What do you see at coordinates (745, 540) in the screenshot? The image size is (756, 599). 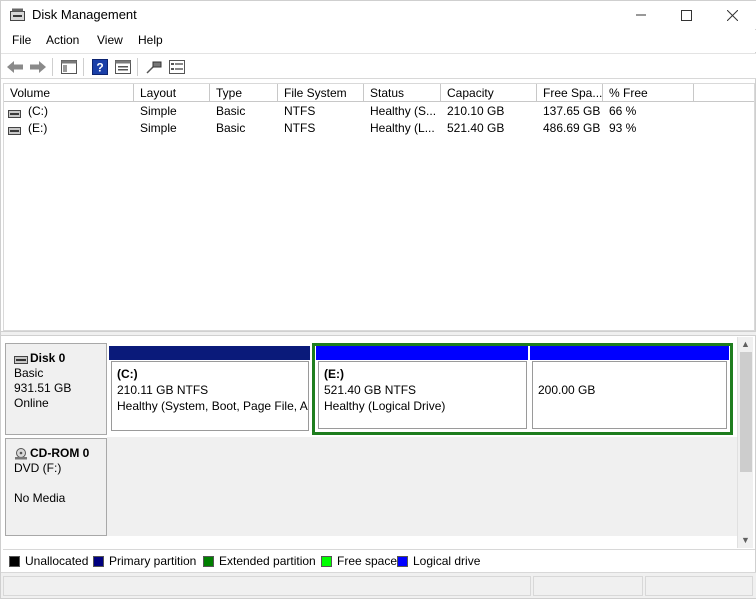 I see `scroll-down-arrow-icon: ▼` at bounding box center [745, 540].